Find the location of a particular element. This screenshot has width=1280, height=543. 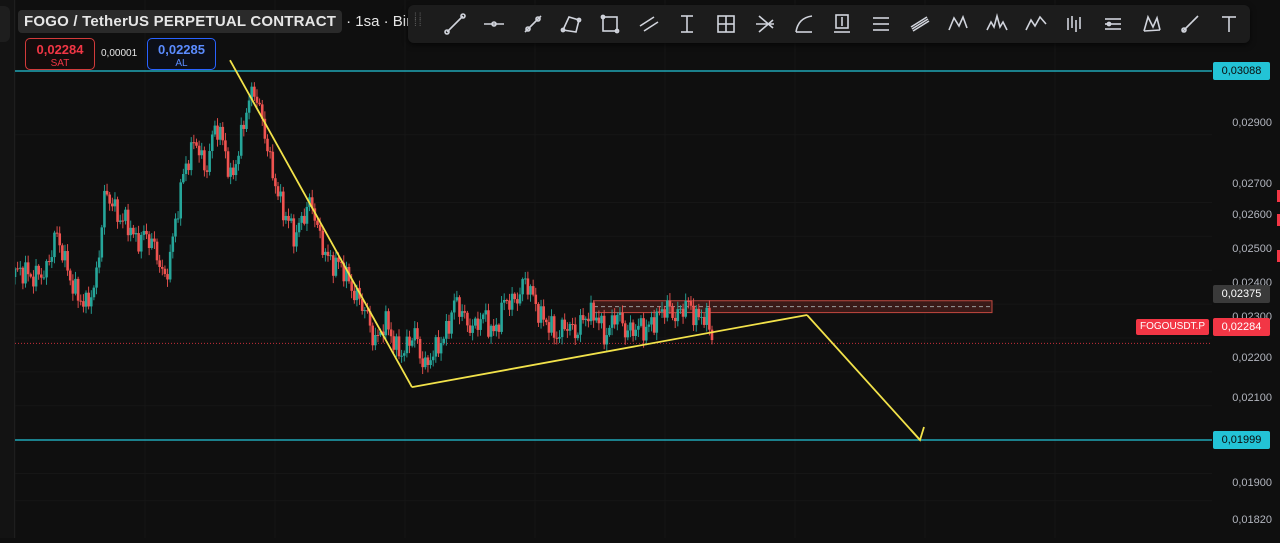

elliott-wave-icon is located at coordinates (1035, 23).